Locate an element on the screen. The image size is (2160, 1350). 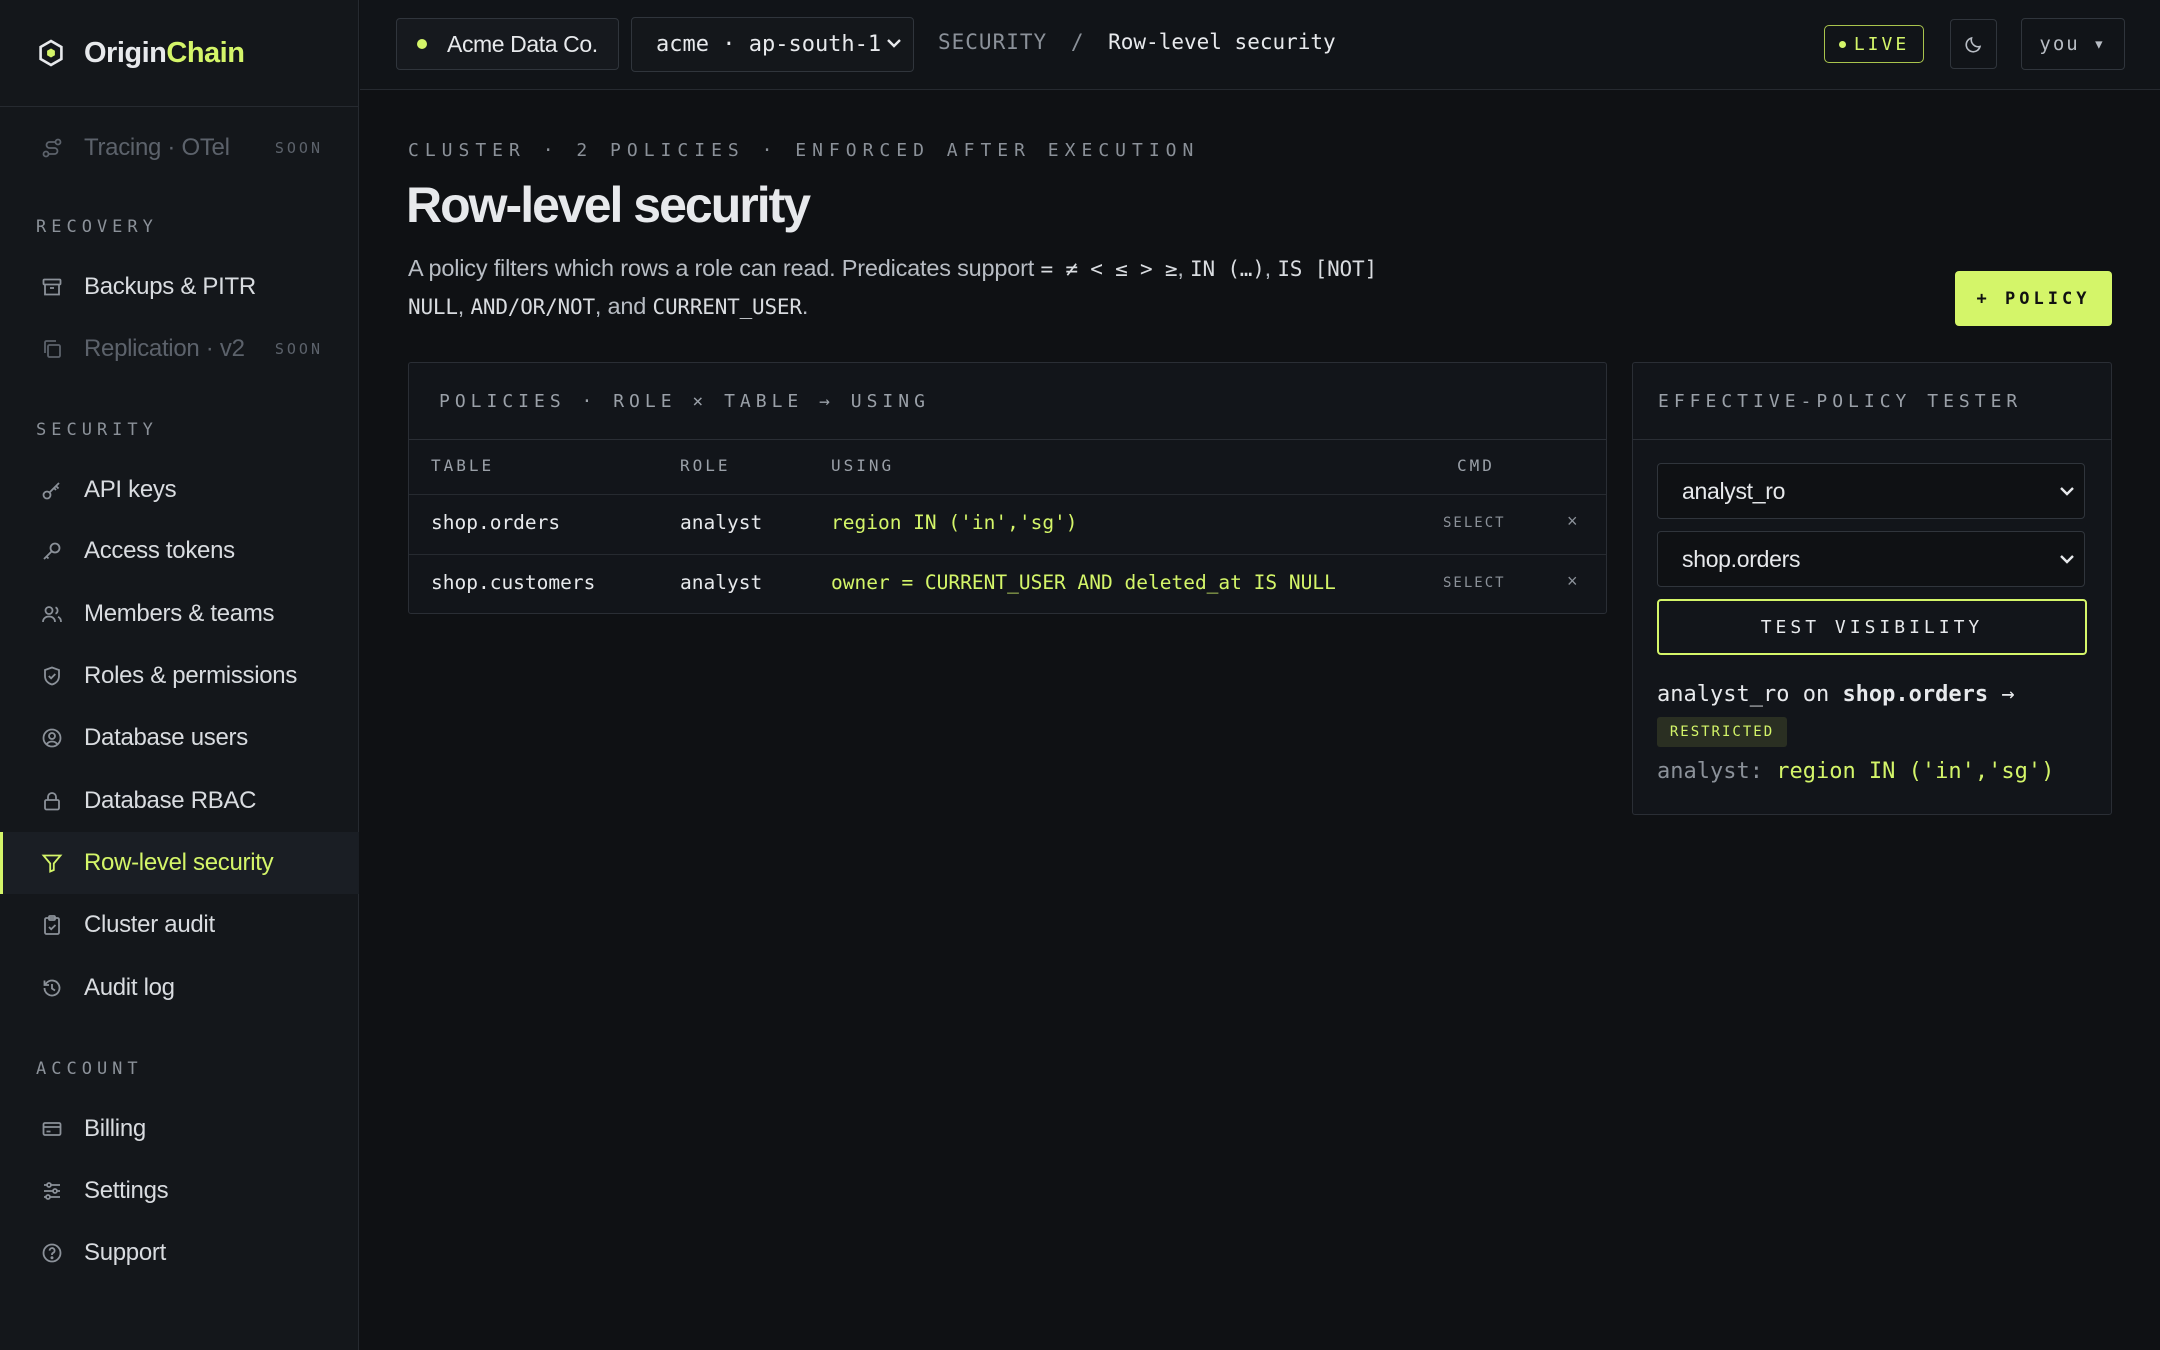
status-dot is located at coordinates (422, 44).